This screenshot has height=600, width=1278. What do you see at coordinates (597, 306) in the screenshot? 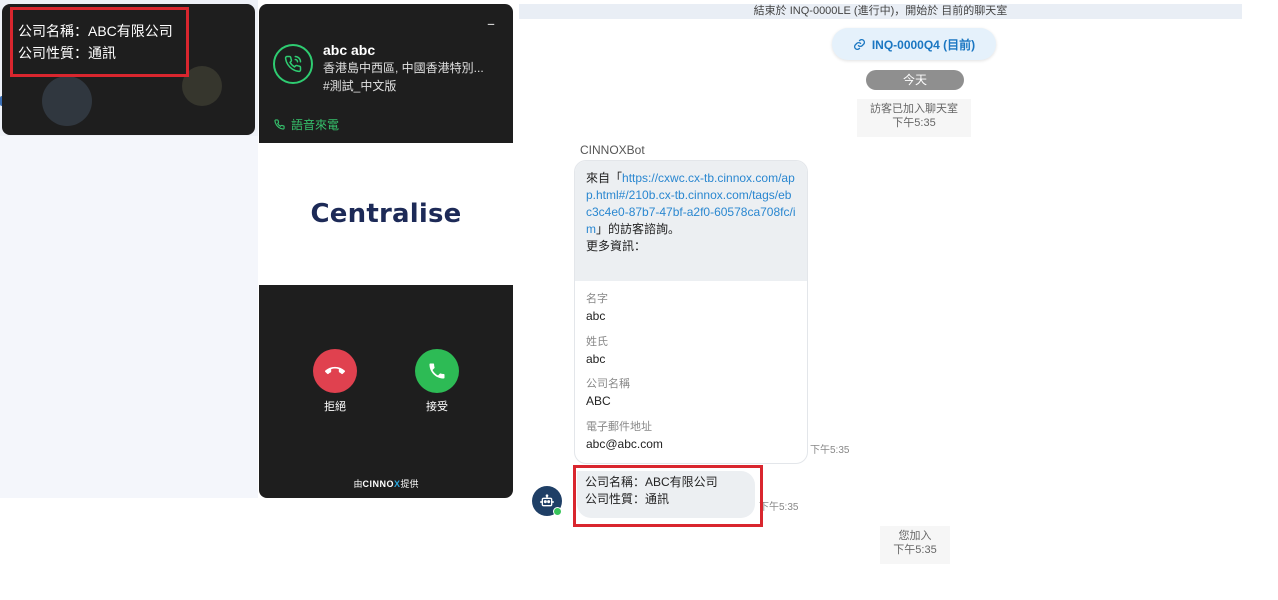
I see `field-first-name: 名字 abc` at bounding box center [597, 306].